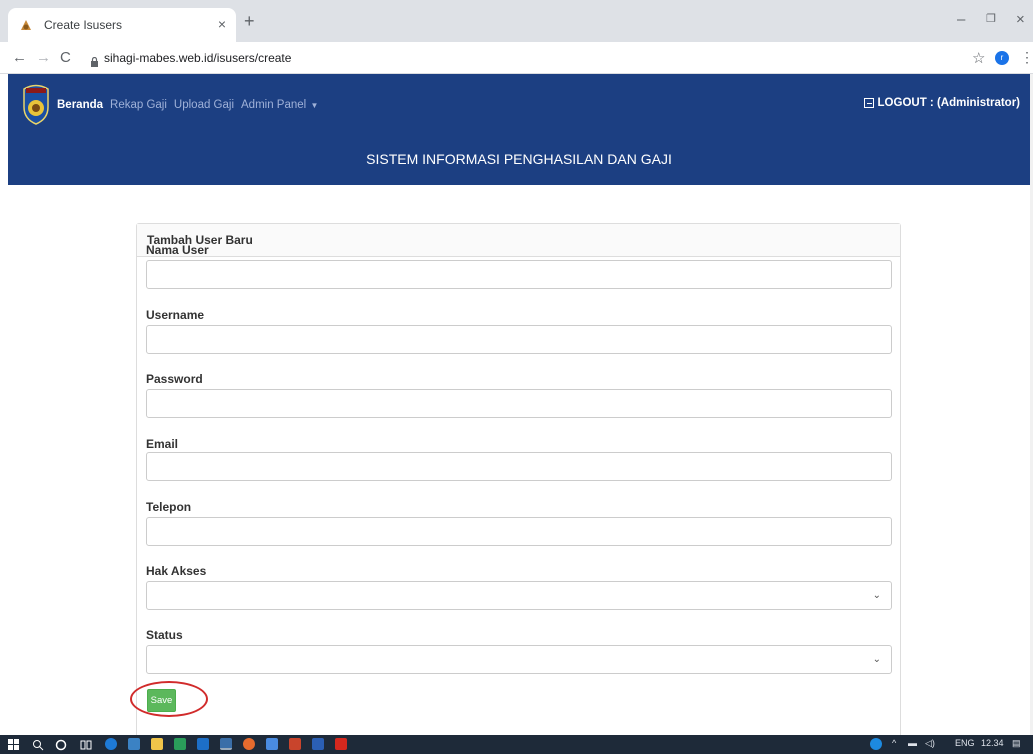  What do you see at coordinates (519, 466) in the screenshot?
I see `email-input` at bounding box center [519, 466].